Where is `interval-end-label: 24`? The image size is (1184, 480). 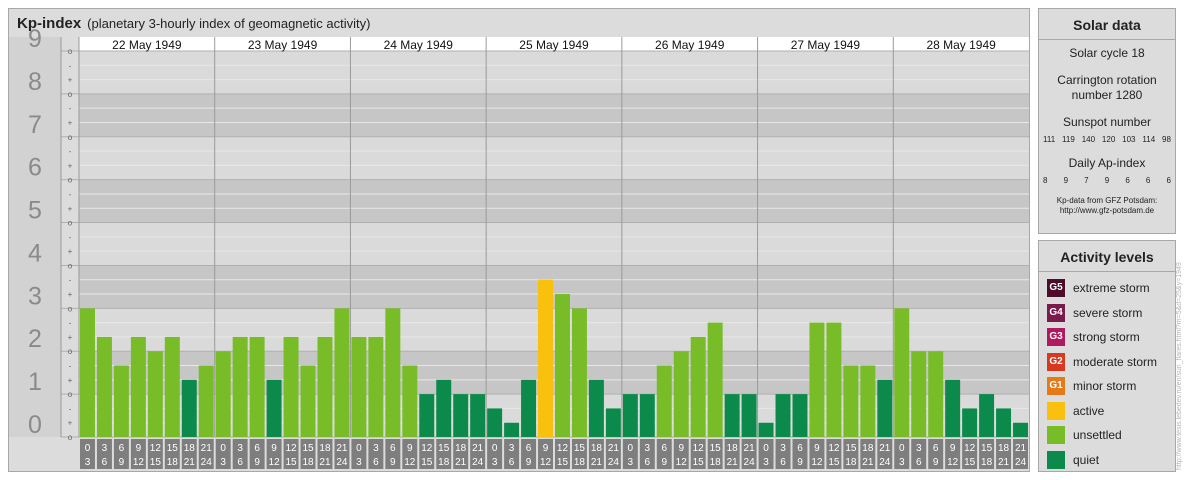 interval-end-label: 24 is located at coordinates (342, 462).